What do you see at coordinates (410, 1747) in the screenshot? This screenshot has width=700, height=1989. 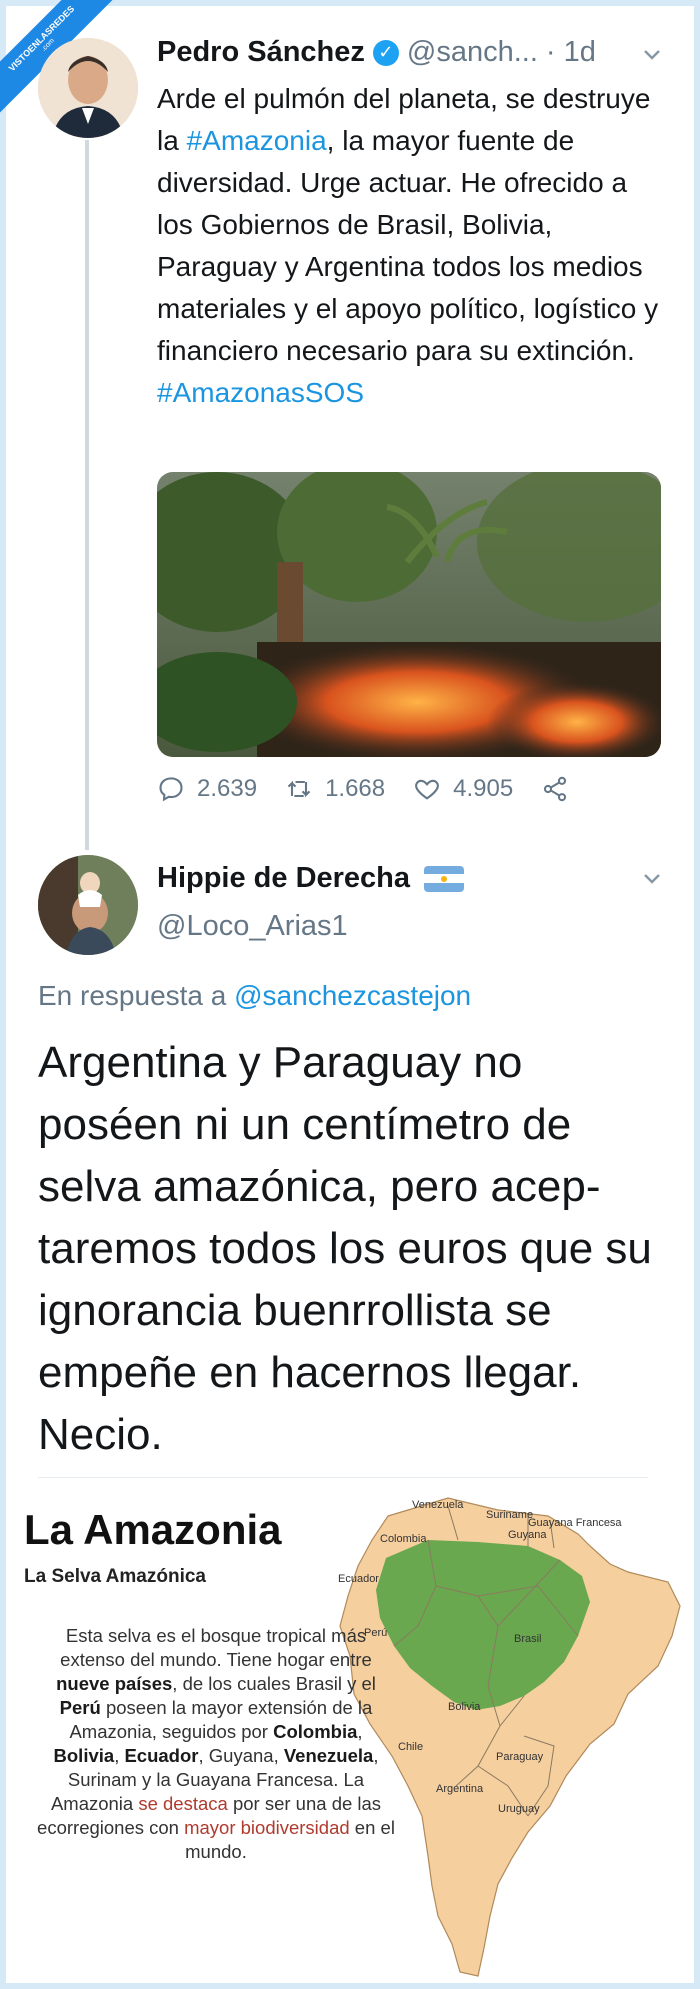 I see `map-label-chile: Chile` at bounding box center [410, 1747].